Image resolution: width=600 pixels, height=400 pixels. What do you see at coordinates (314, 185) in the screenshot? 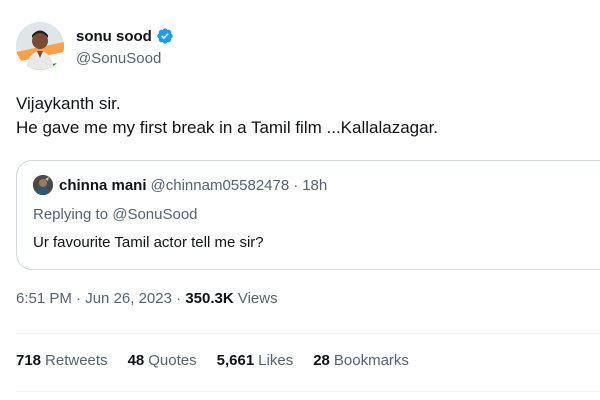
I see `quoted-timestamp: 18h` at bounding box center [314, 185].